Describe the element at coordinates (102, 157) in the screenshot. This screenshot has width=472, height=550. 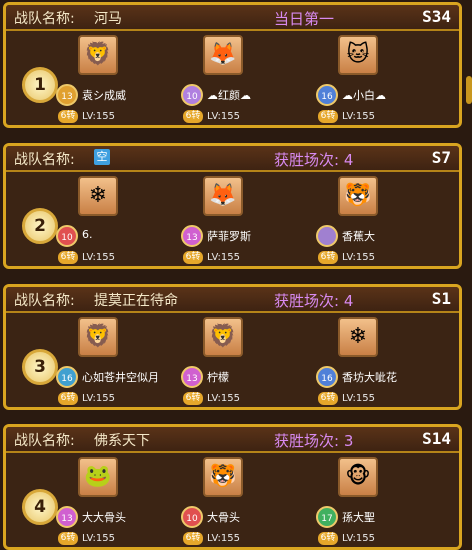
I see `team-name: 空` at that location.